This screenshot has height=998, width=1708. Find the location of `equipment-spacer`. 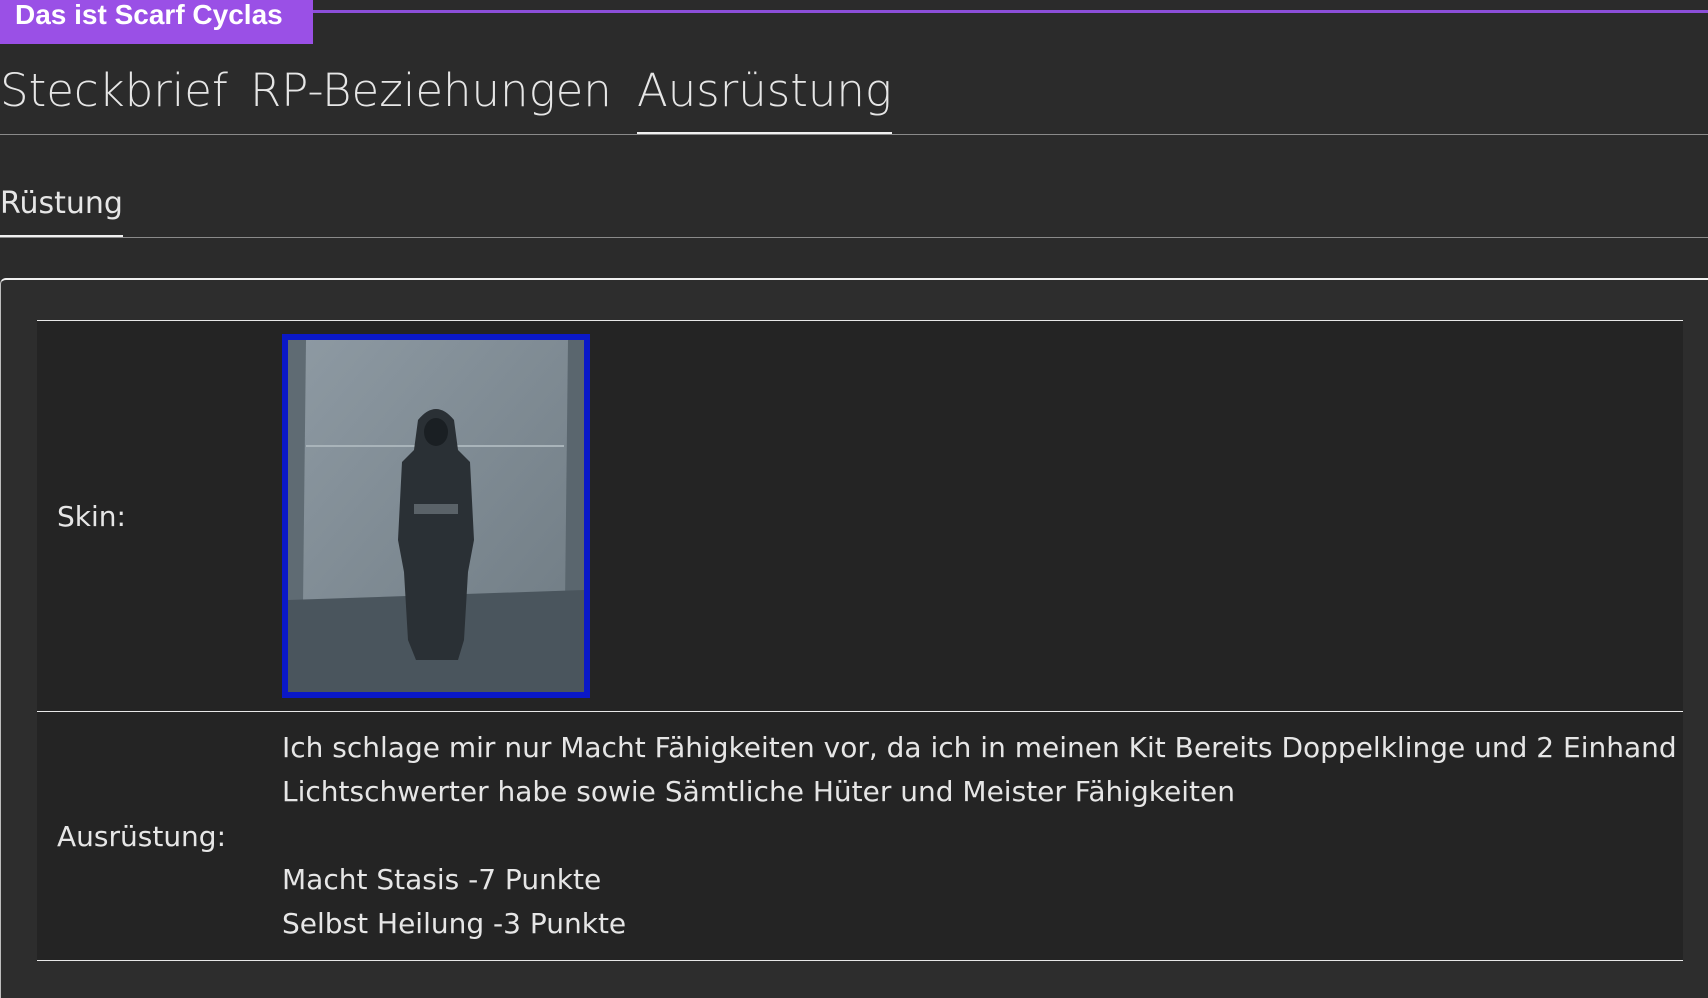

equipment-spacer is located at coordinates (982, 836).